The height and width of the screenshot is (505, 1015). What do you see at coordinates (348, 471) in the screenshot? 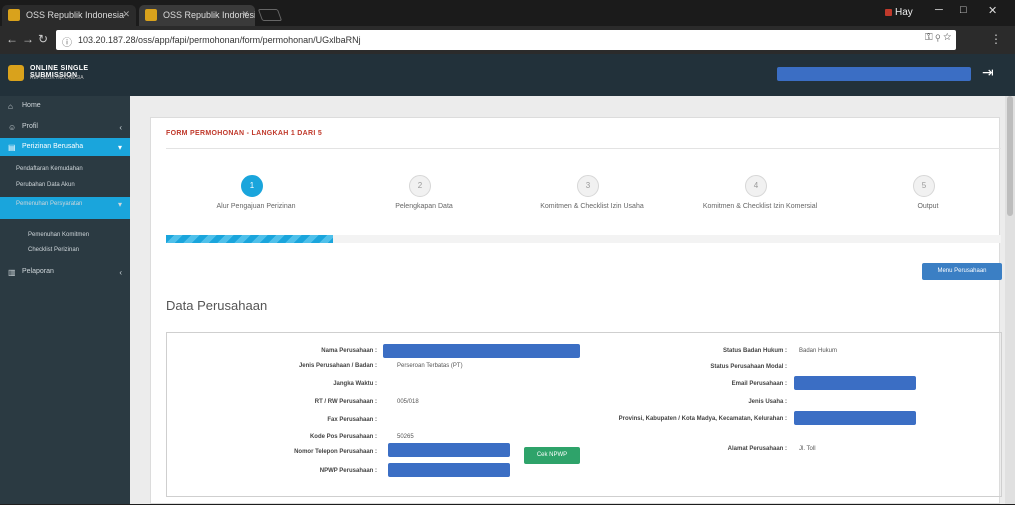
I see `label-npwp: NPWP Perusahaan :` at bounding box center [348, 471].